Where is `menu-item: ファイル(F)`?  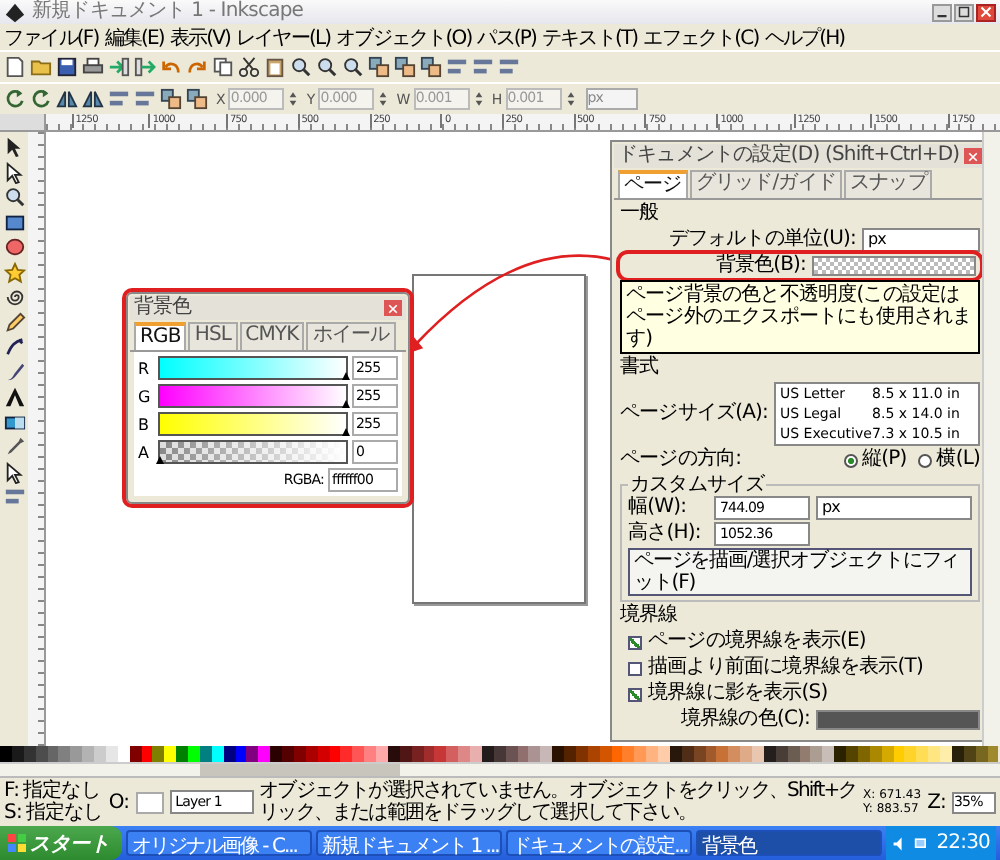 menu-item: ファイル(F) is located at coordinates (51, 37).